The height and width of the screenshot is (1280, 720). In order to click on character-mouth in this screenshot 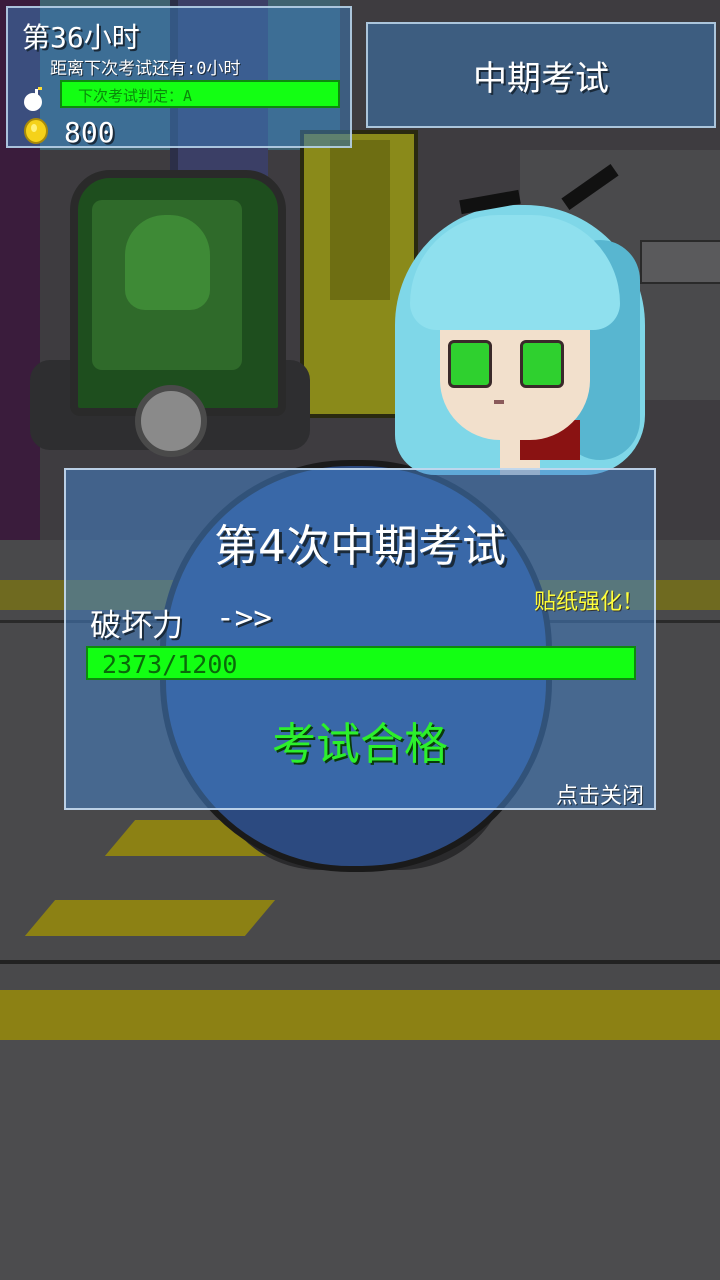, I will do `click(499, 402)`.